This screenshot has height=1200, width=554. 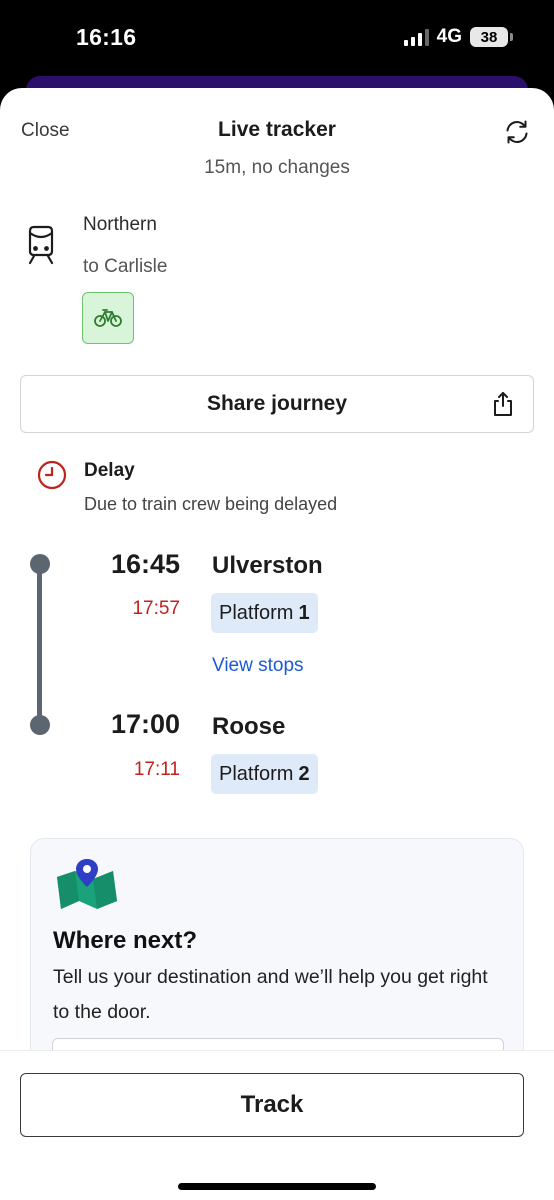 I want to click on platform-number: 2, so click(x=304, y=773).